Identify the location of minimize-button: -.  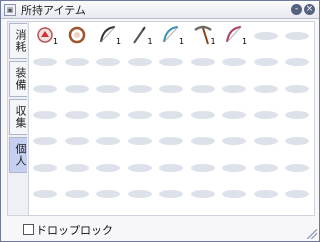
(296, 9).